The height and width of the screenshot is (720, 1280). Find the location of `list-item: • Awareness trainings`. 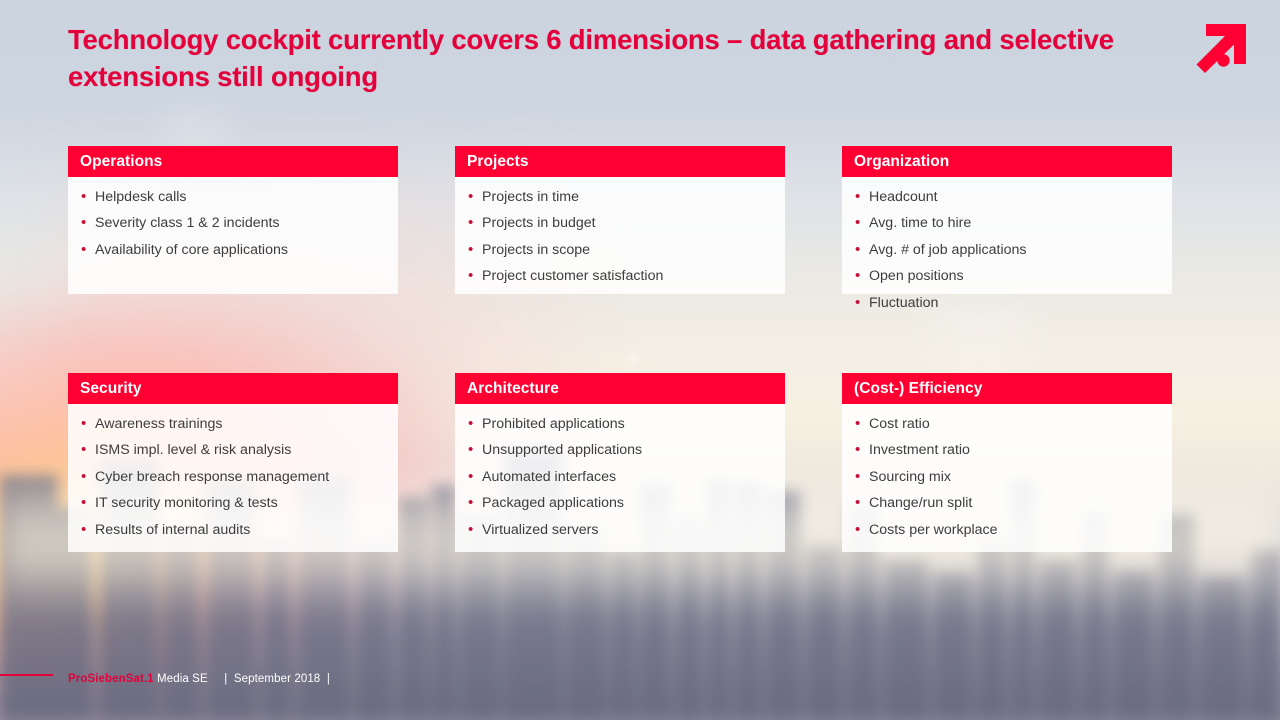

list-item: • Awareness trainings is located at coordinates (233, 424).